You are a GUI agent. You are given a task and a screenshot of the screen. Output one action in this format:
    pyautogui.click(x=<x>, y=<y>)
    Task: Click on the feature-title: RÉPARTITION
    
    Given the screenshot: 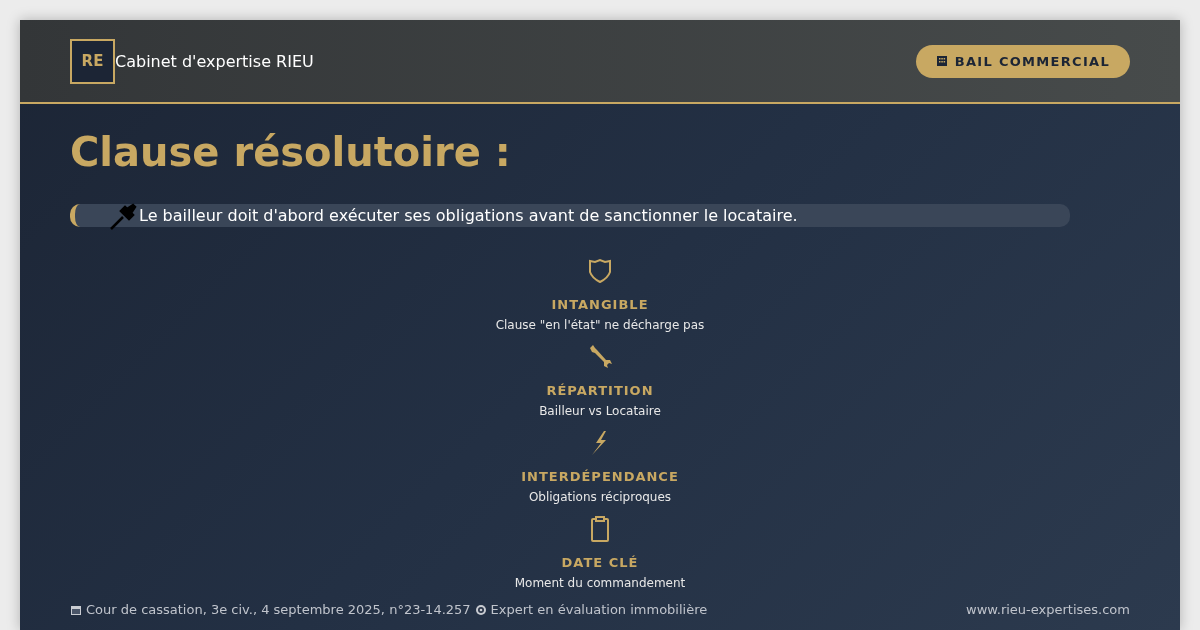 What is the action you would take?
    pyautogui.click(x=600, y=391)
    